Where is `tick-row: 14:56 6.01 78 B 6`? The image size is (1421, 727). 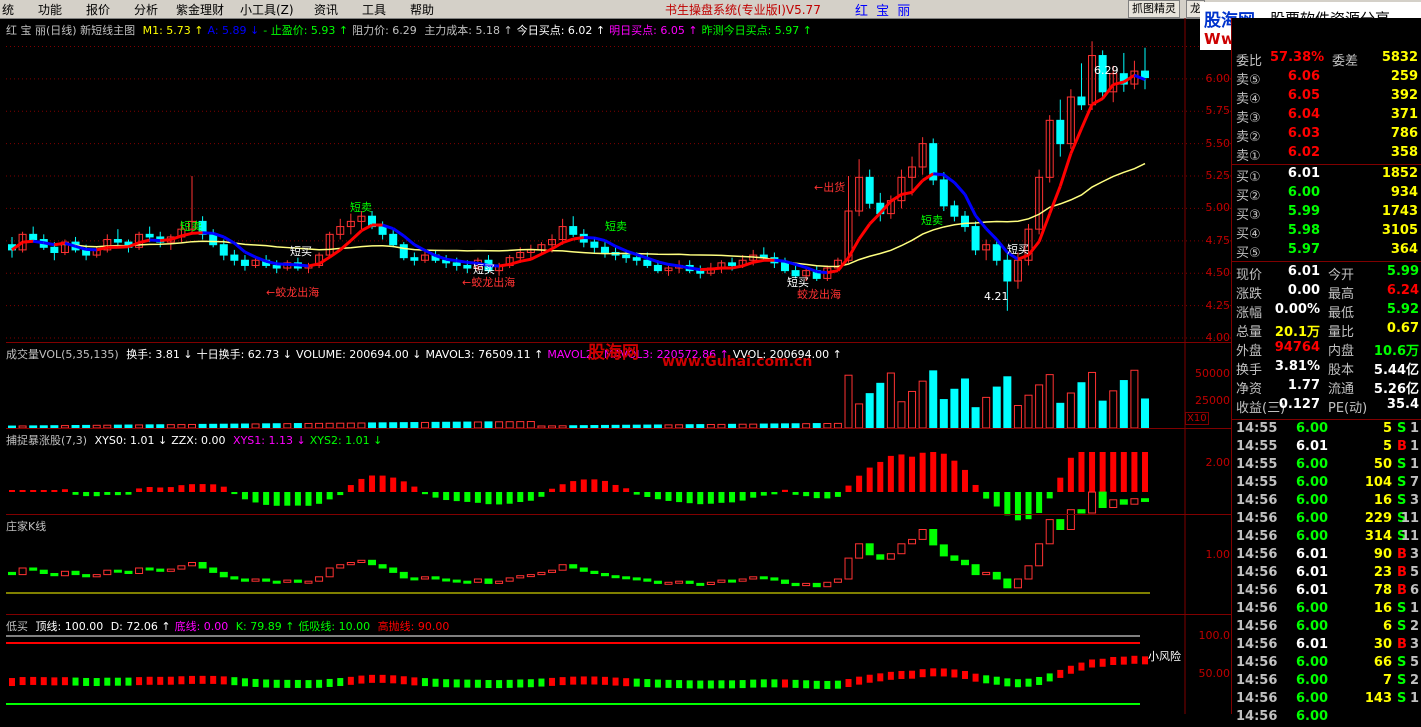
tick-row: 14:56 6.01 78 B 6 is located at coordinates (1326, 592).